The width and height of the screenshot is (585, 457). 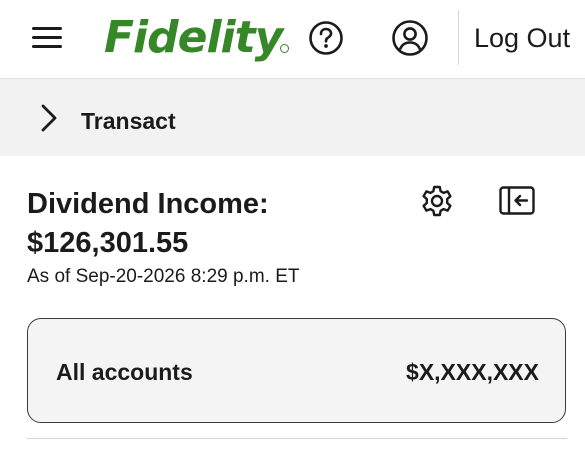 I want to click on profile-icon, so click(x=410, y=38).